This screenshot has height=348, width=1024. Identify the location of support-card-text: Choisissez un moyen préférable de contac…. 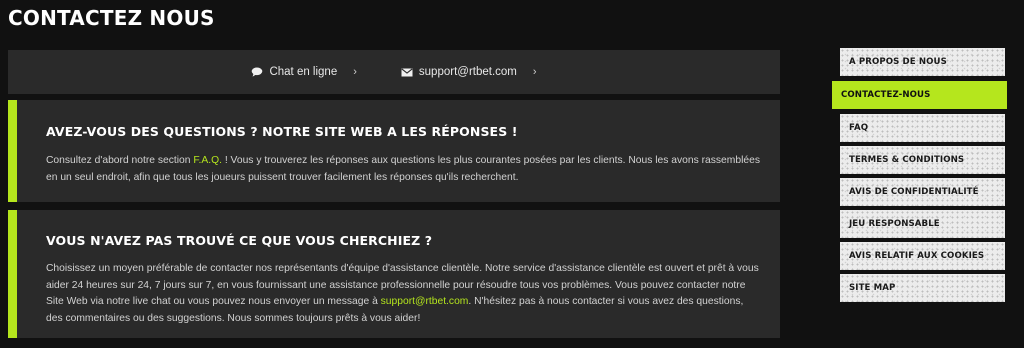
(403, 294).